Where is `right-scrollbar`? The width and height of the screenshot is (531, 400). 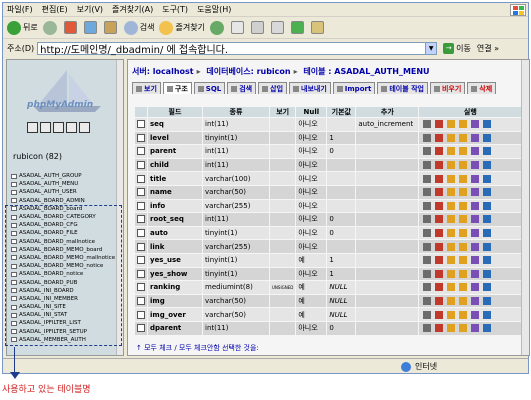 right-scrollbar is located at coordinates (525, 207).